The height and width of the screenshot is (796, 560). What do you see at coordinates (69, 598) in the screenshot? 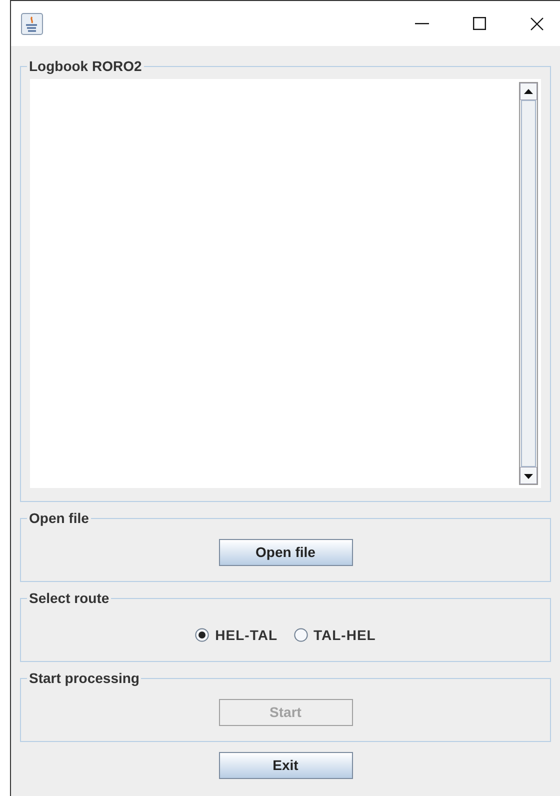
I see `group-title: Select route` at bounding box center [69, 598].